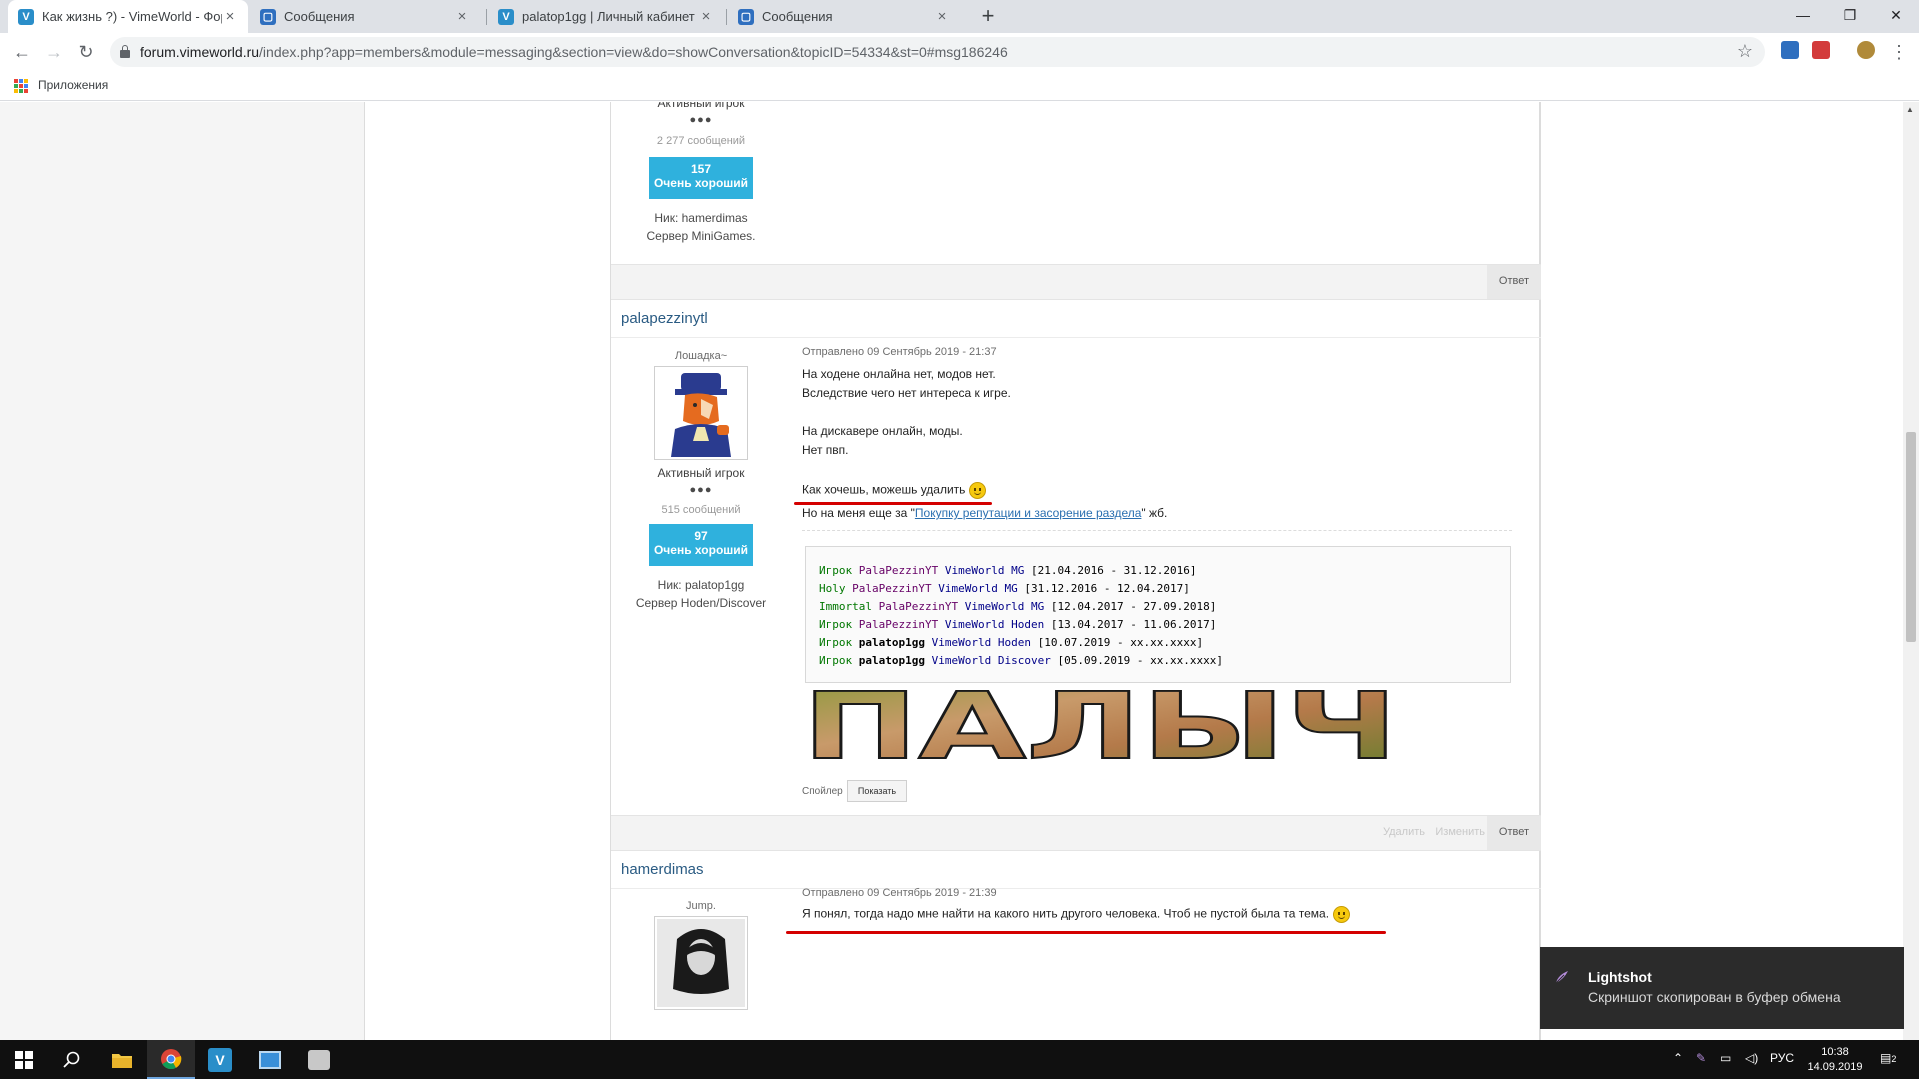 Image resolution: width=1919 pixels, height=1079 pixels. Describe the element at coordinates (606, 16) in the screenshot. I see `tab-3: V palatop1gg | Личный кабинет V ×` at that location.